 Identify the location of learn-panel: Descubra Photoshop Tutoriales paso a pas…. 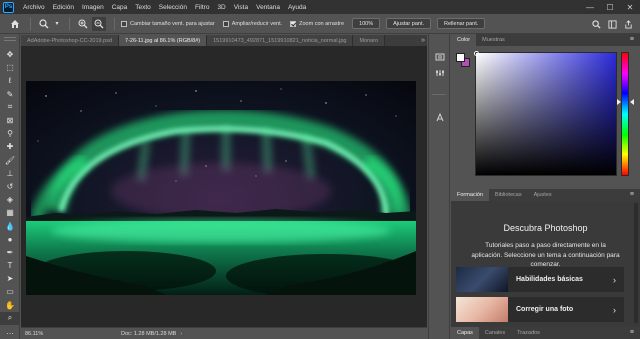
(545, 264).